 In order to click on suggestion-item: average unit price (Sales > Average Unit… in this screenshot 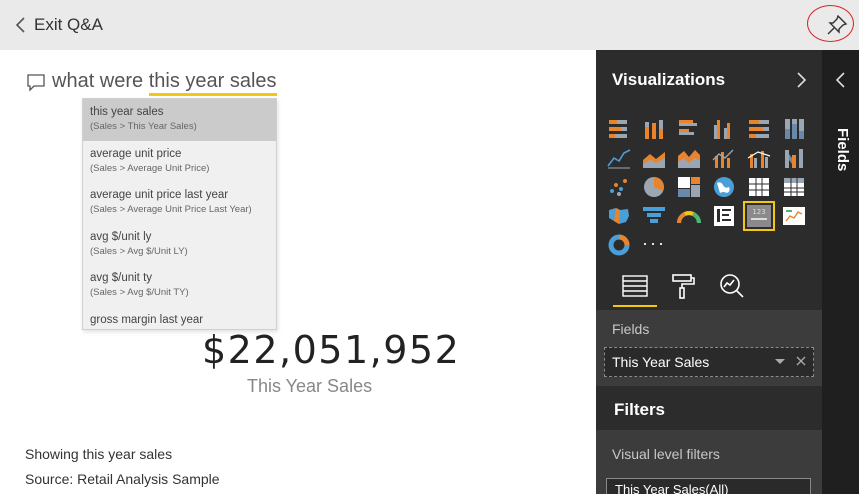, I will do `click(179, 162)`.